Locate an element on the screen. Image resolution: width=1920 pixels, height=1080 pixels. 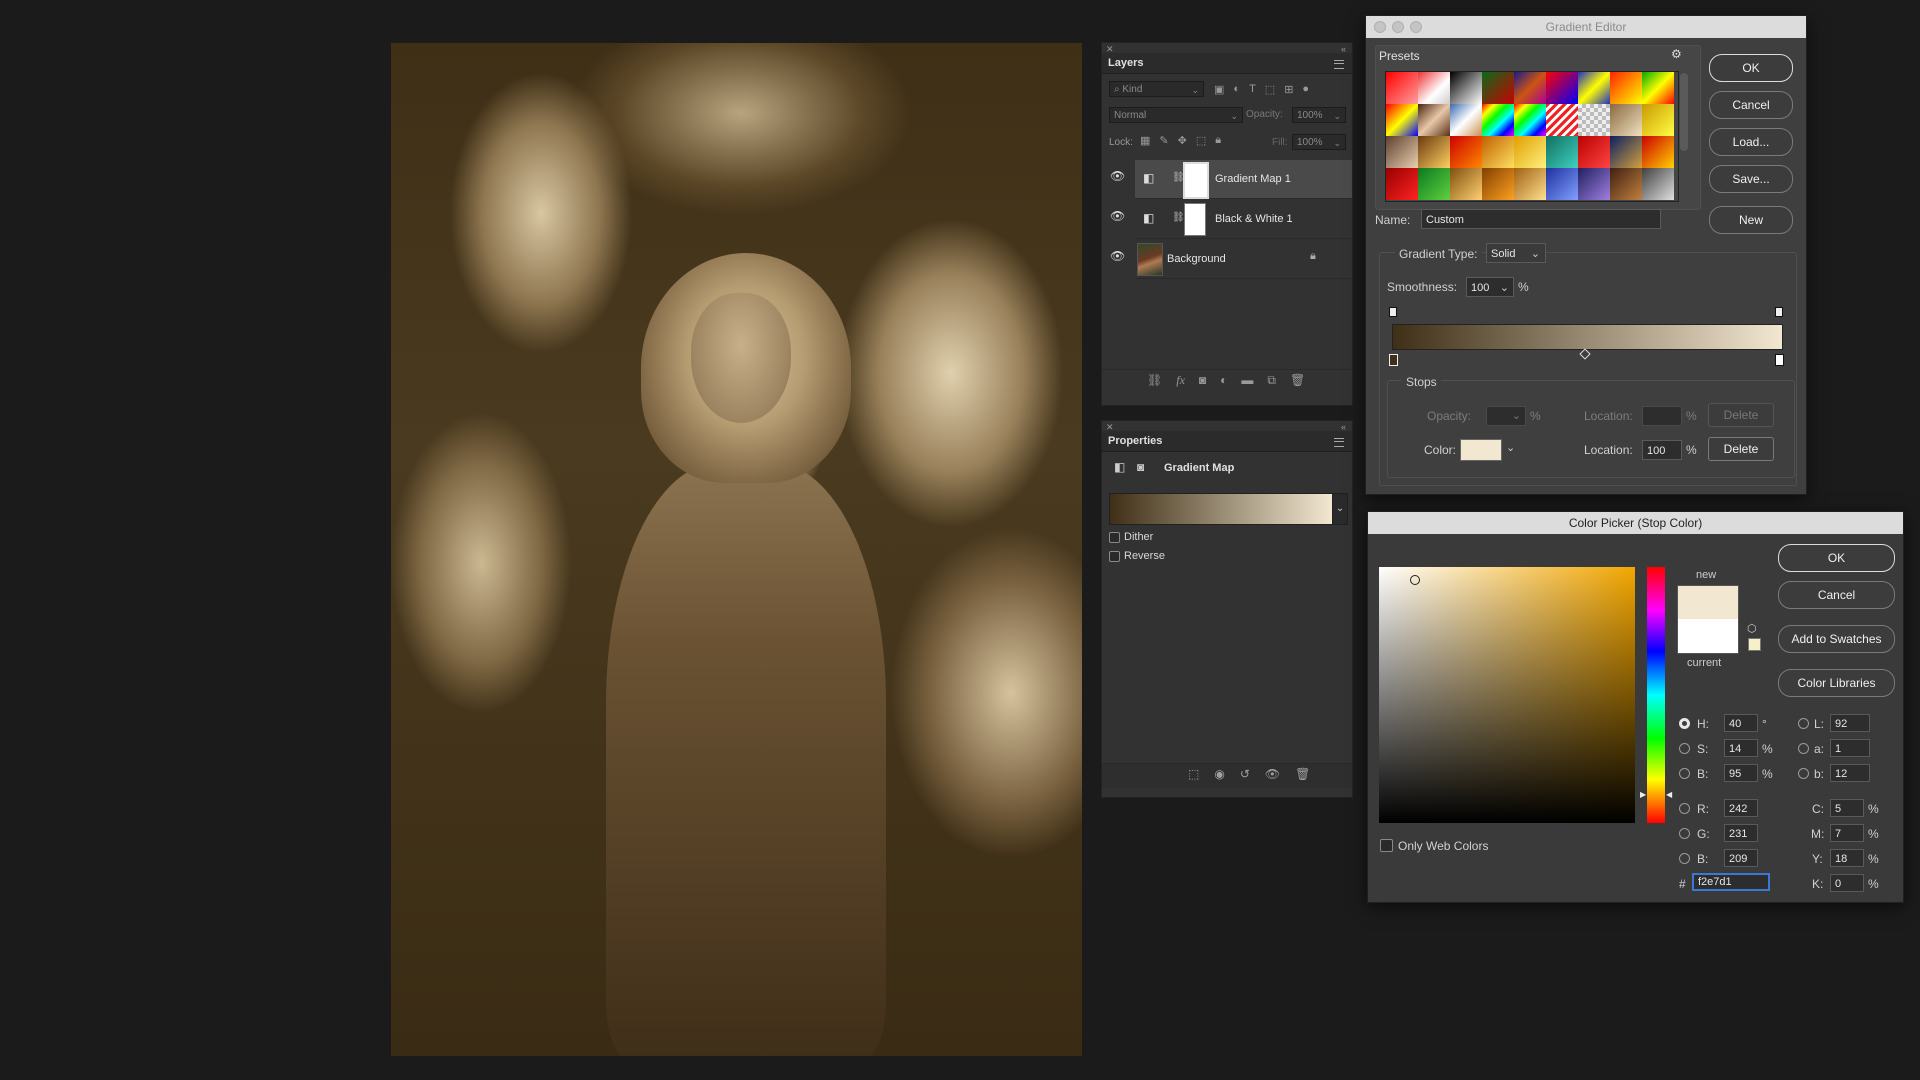
gradient-name-input: Custom is located at coordinates (1541, 219).